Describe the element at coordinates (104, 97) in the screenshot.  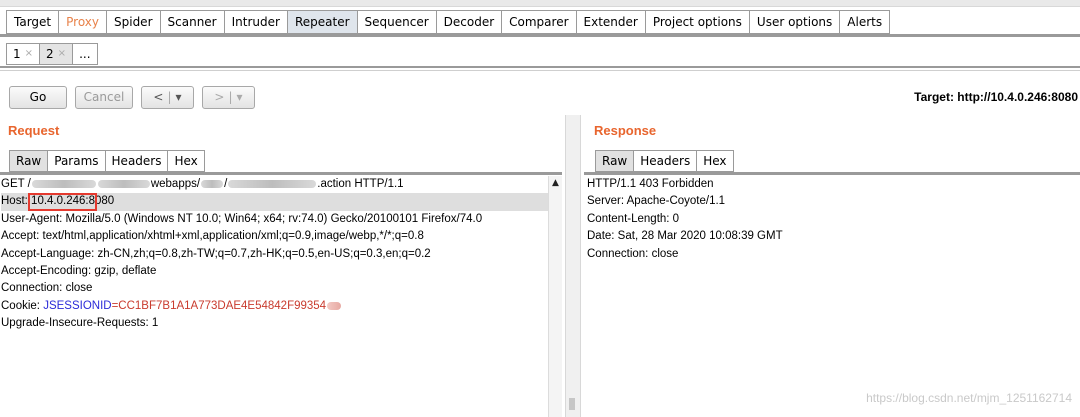
I see `cancel-button: Cancel` at that location.